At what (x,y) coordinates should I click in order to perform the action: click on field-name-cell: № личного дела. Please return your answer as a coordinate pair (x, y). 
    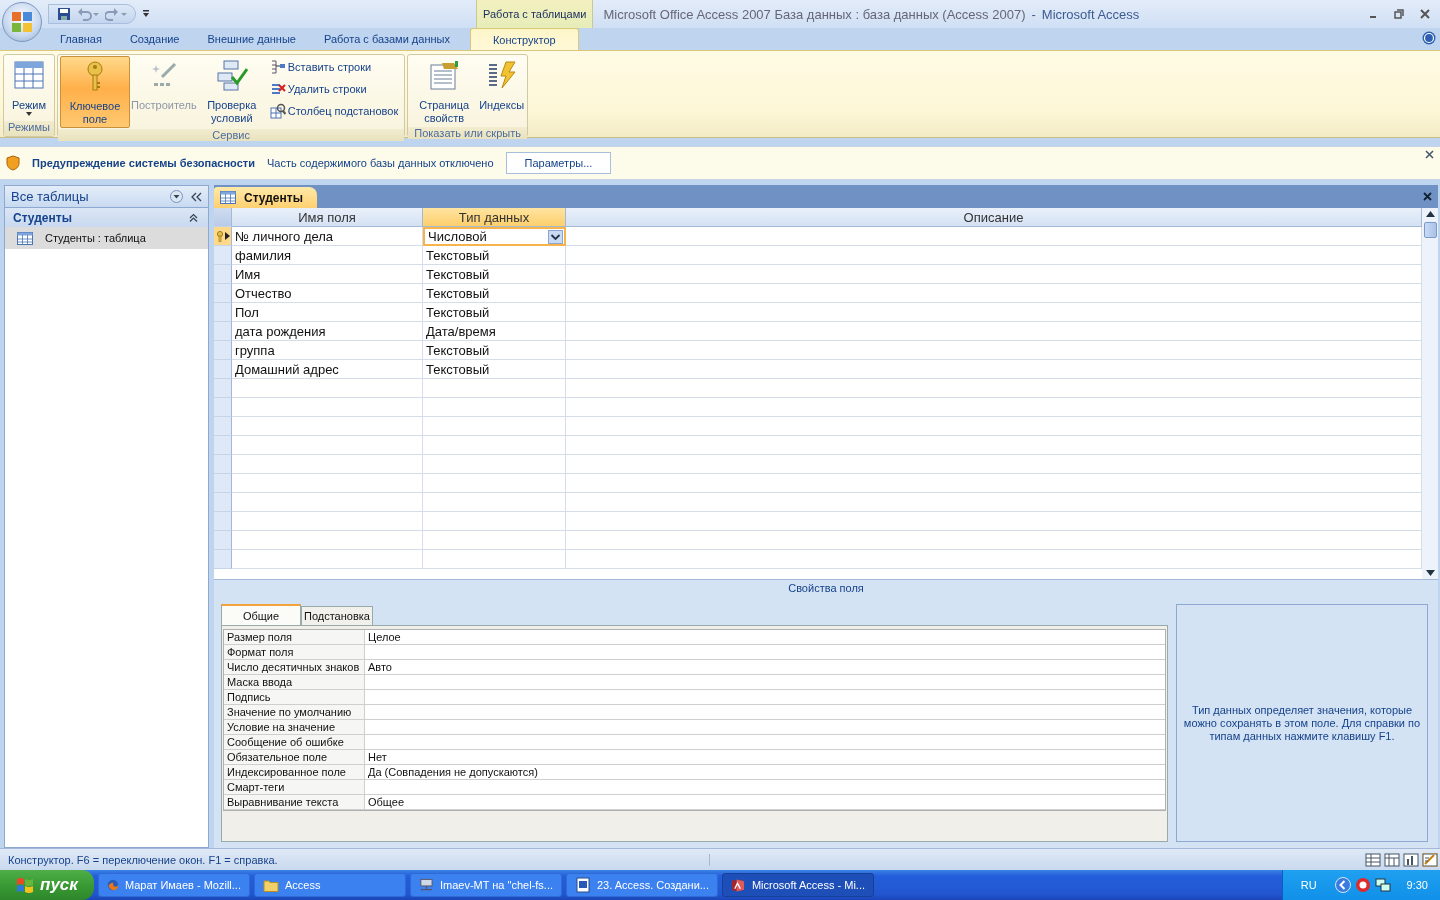
    Looking at the image, I should click on (327, 236).